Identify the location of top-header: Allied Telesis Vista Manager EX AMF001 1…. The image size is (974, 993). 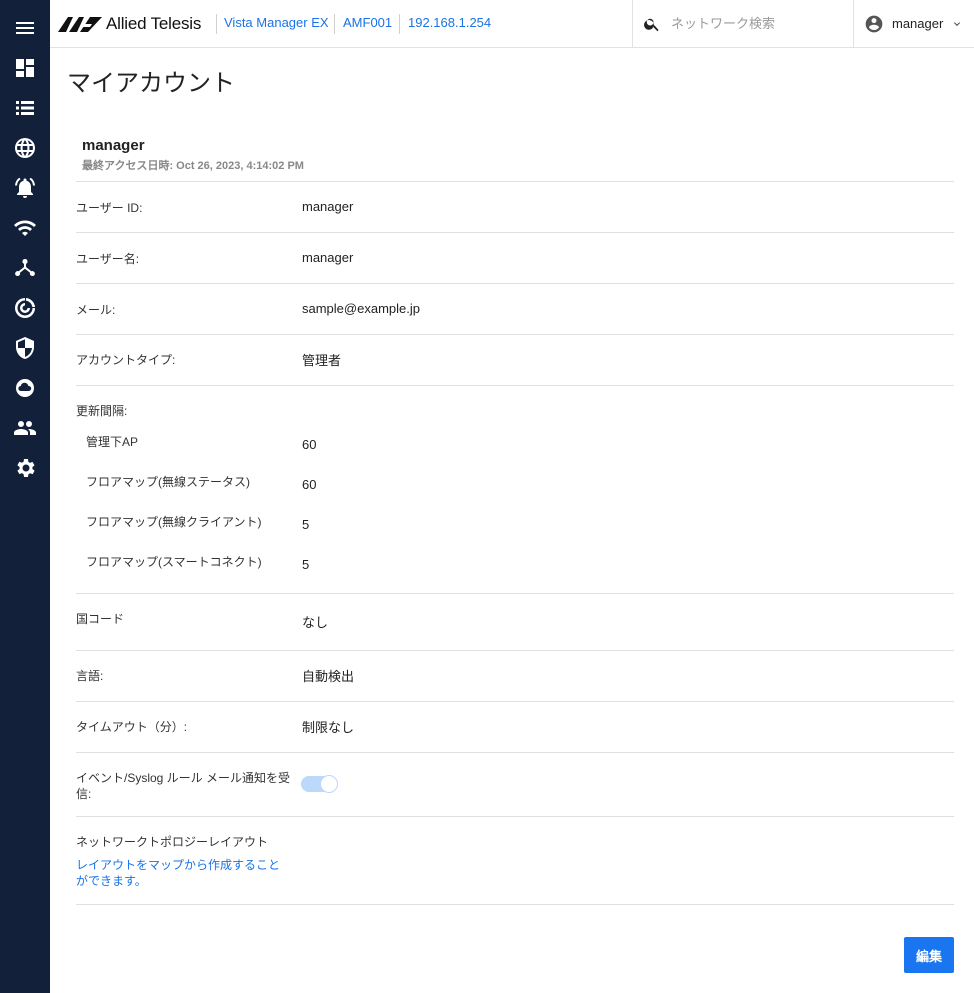
(512, 24).